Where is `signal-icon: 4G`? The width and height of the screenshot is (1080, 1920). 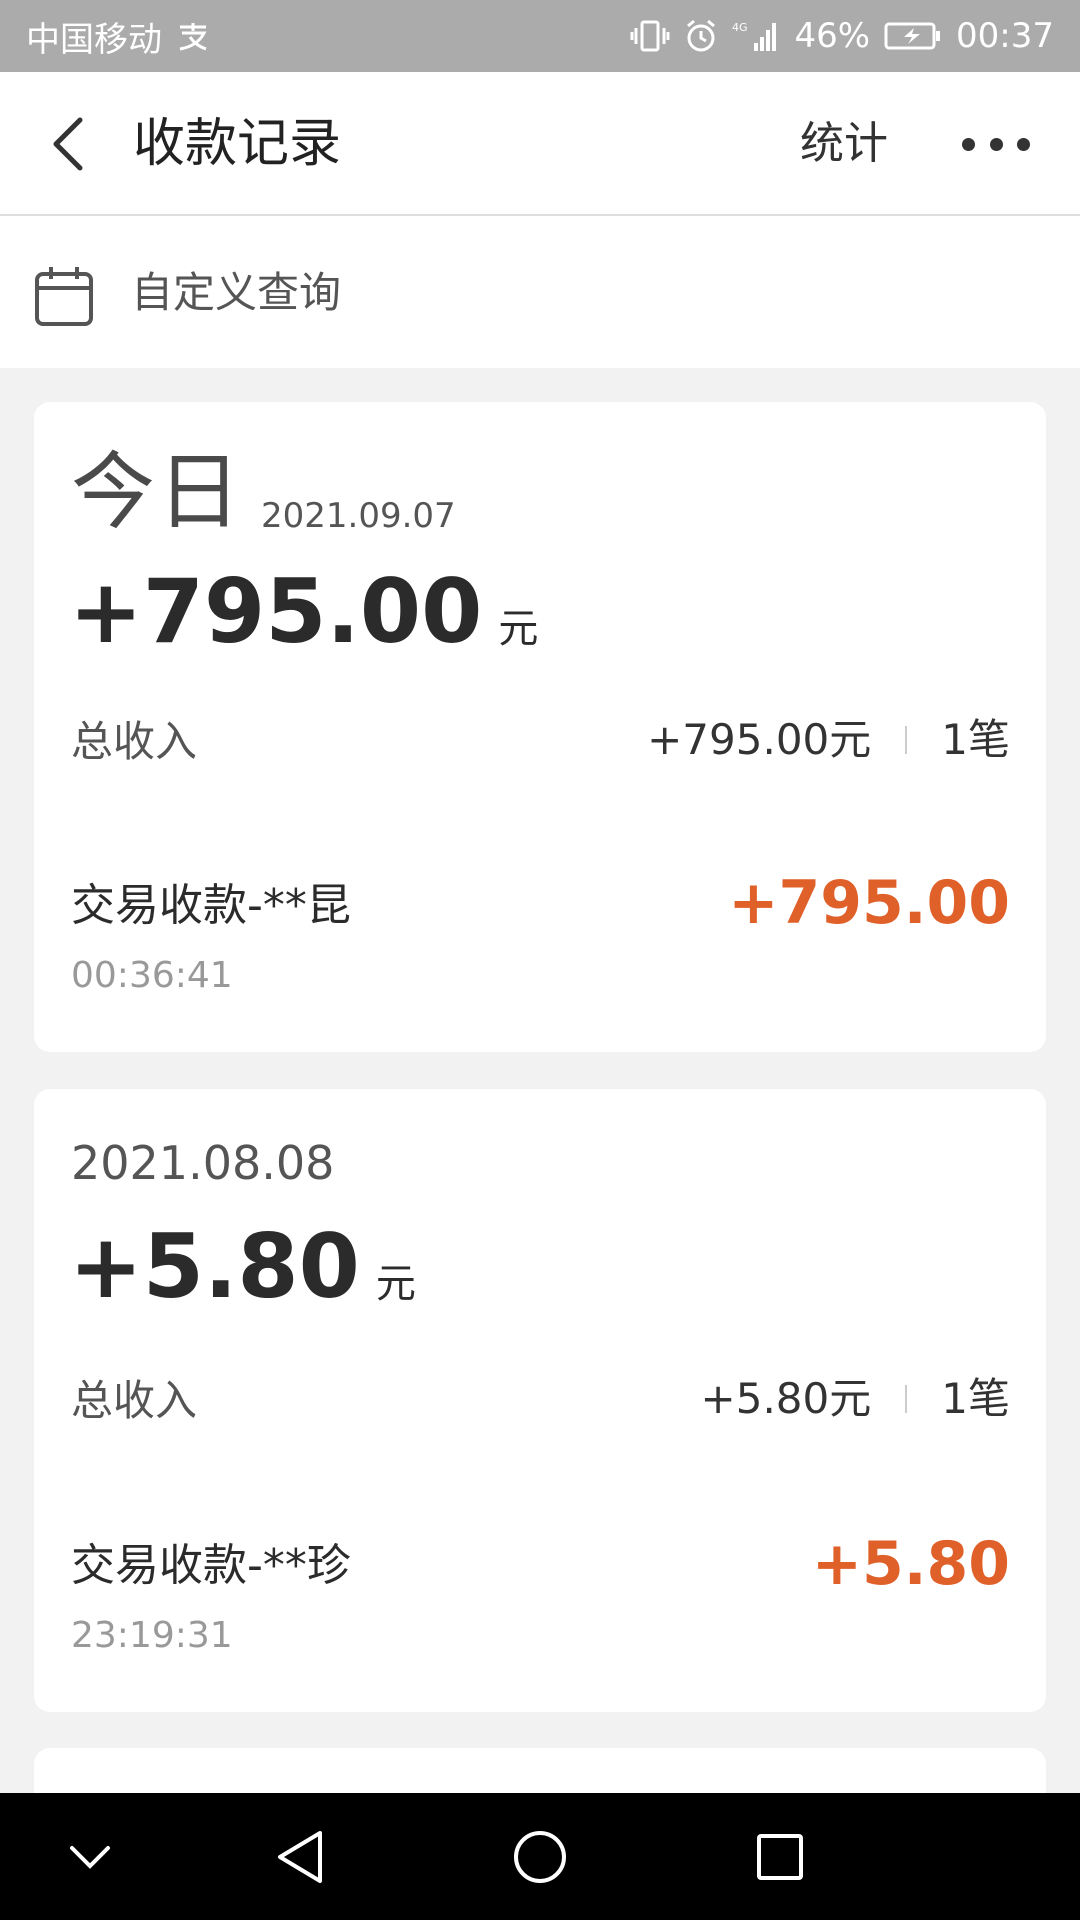
signal-icon: 4G is located at coordinates (756, 36).